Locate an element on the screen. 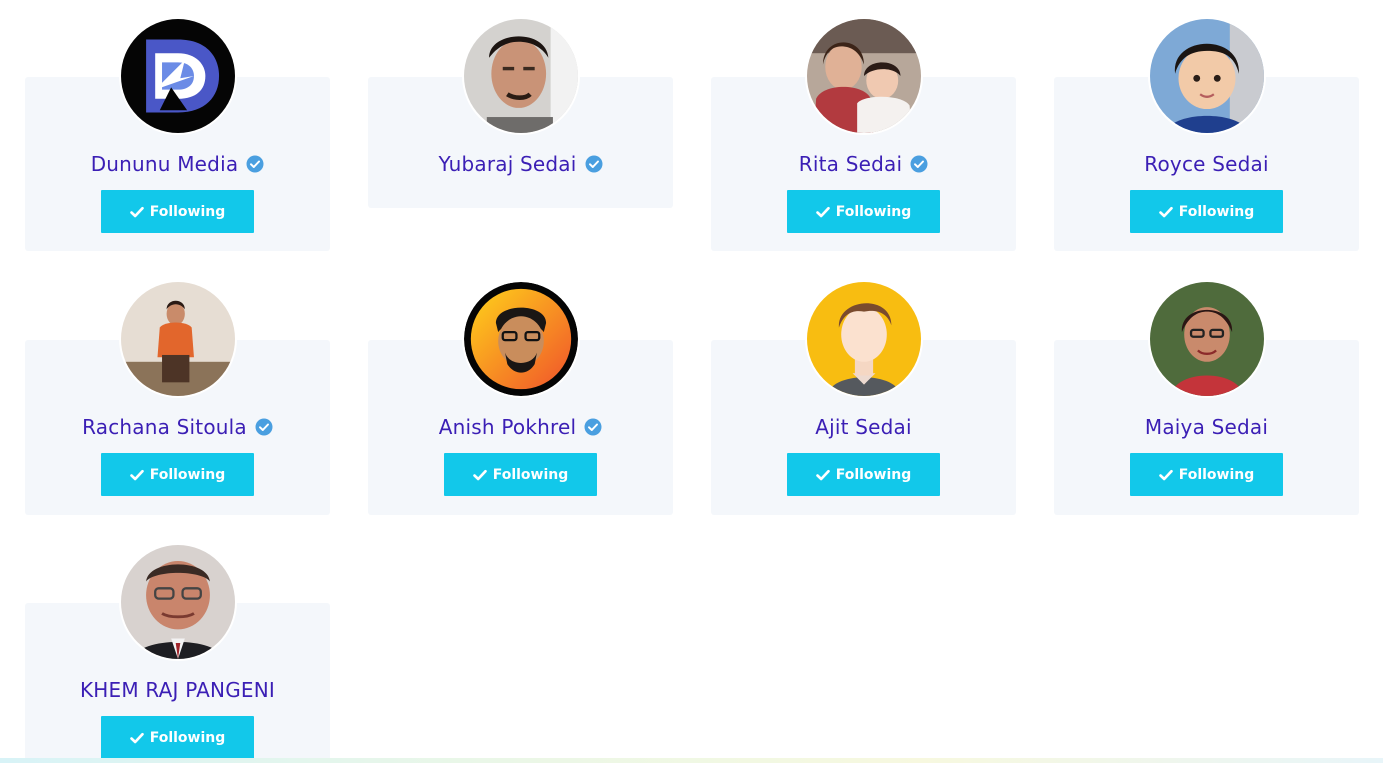  woman-portrait-avatar is located at coordinates (1207, 339).